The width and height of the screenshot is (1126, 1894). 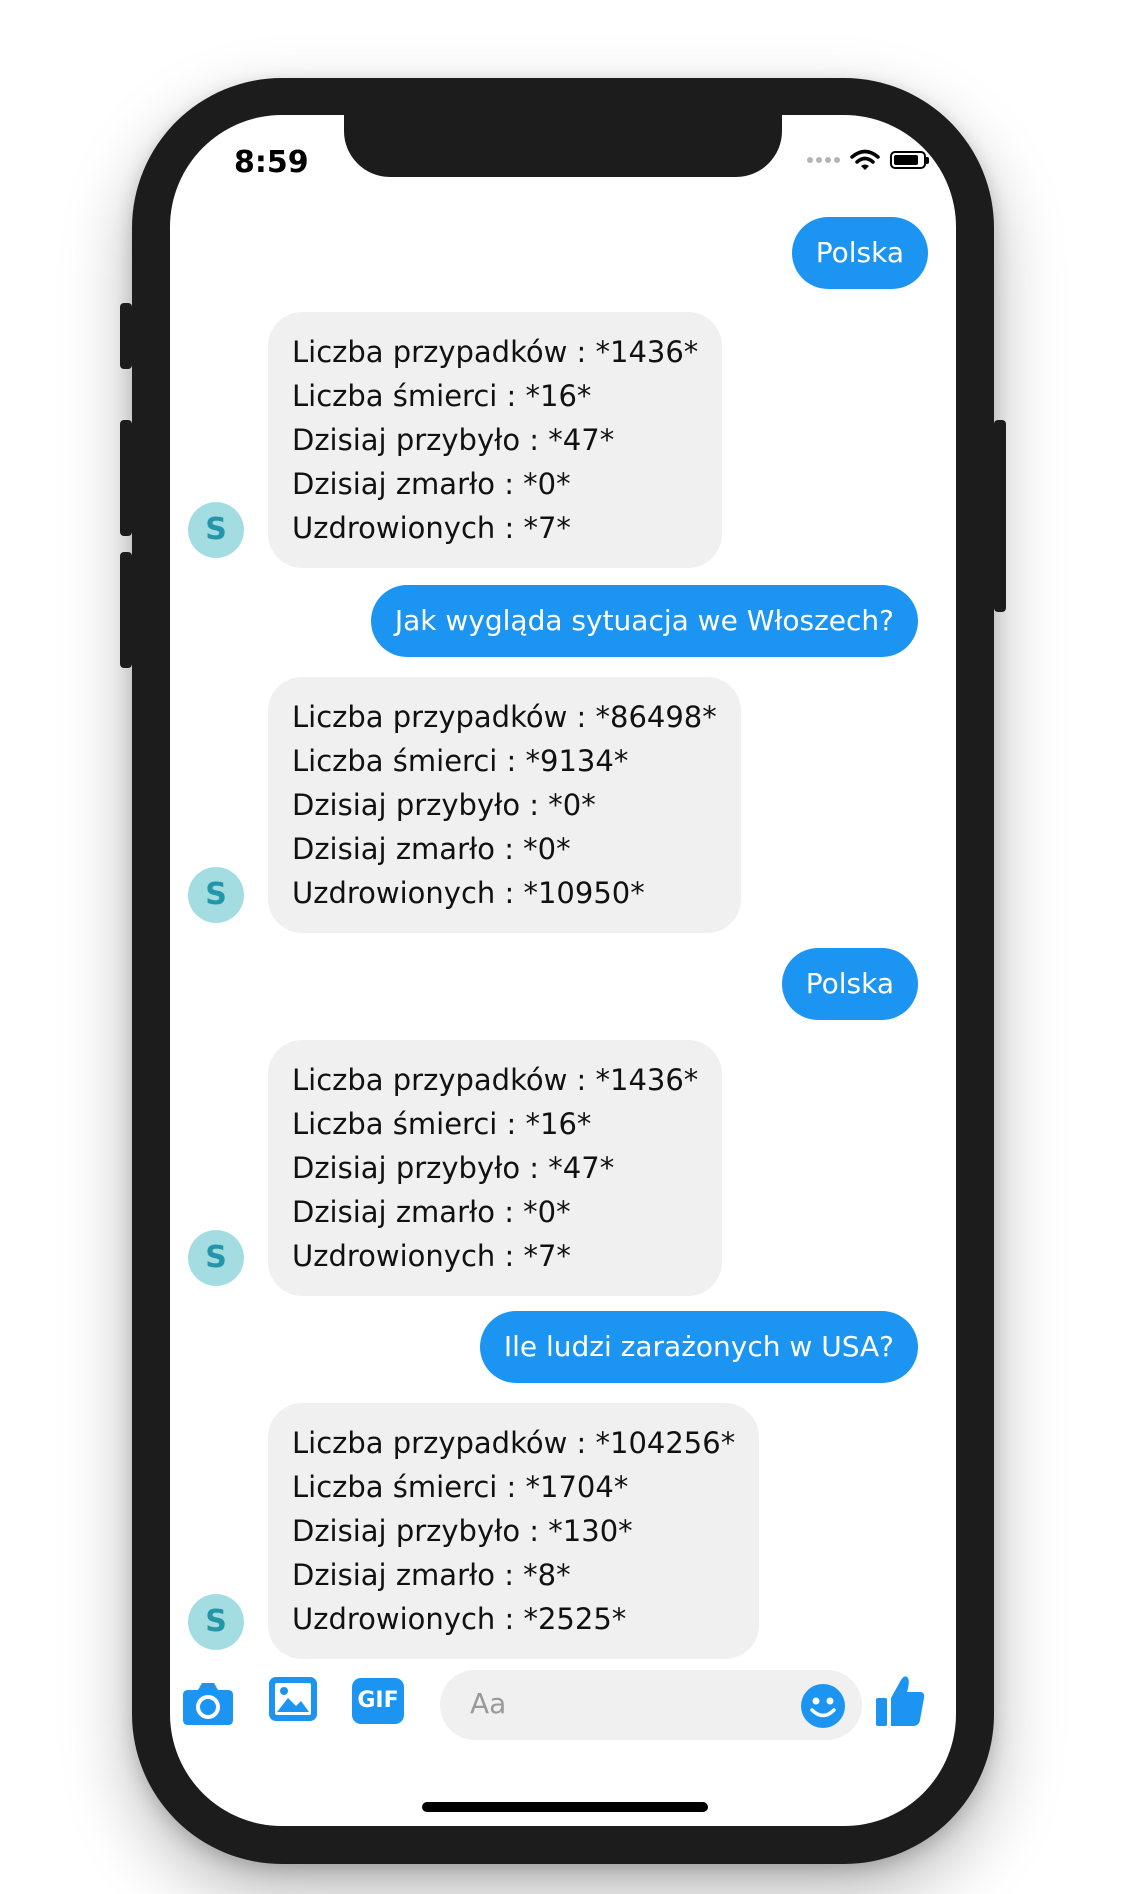 What do you see at coordinates (698, 1347) in the screenshot?
I see `message-outgoing: Ile ludzi zarażonych w USA?` at bounding box center [698, 1347].